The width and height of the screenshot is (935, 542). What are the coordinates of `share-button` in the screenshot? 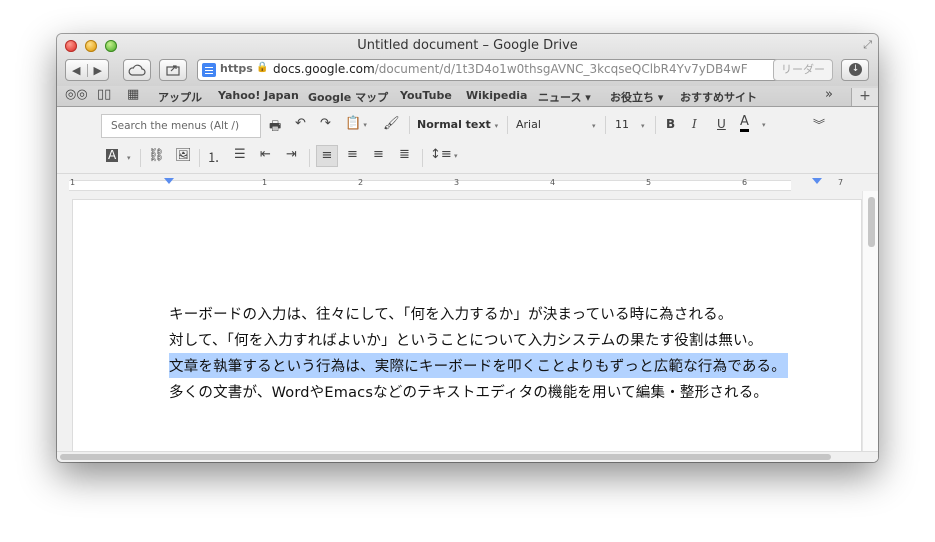 It's located at (173, 70).